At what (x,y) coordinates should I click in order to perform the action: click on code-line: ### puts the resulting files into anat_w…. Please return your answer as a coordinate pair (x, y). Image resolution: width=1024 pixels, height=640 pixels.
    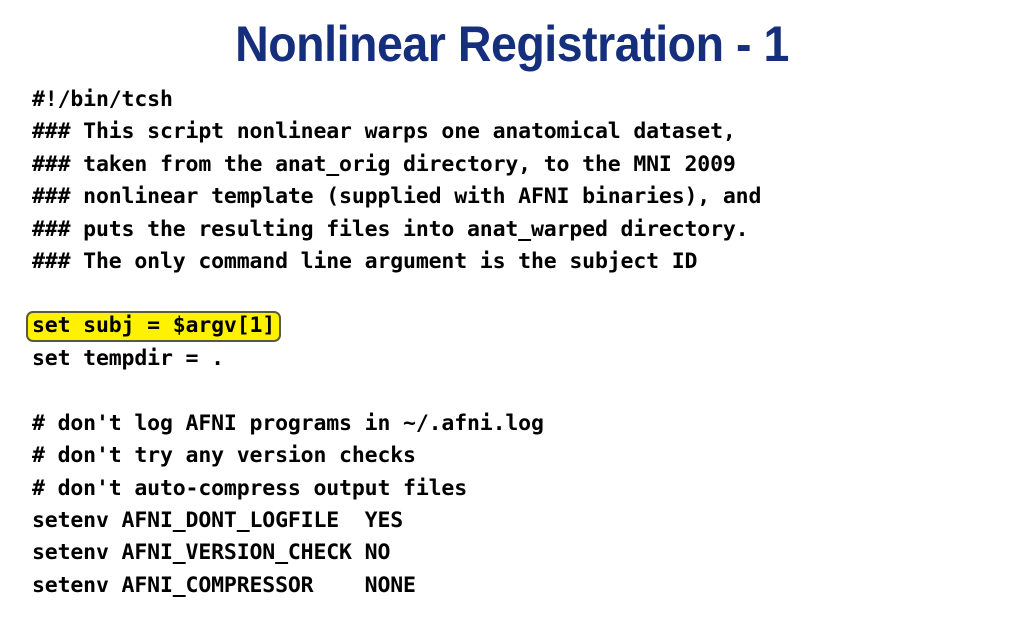
    Looking at the image, I should click on (390, 229).